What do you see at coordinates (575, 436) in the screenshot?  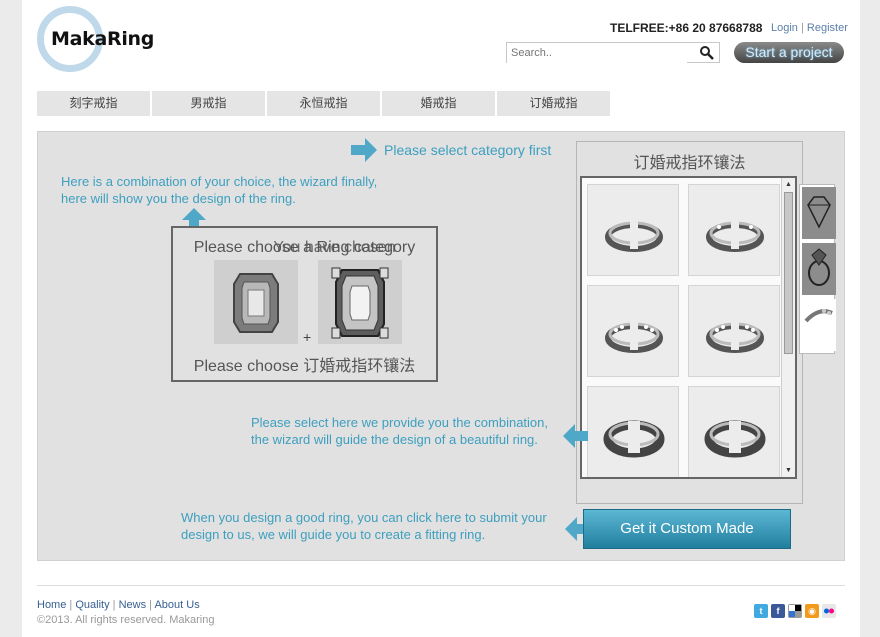 I see `arrow-left-icon` at bounding box center [575, 436].